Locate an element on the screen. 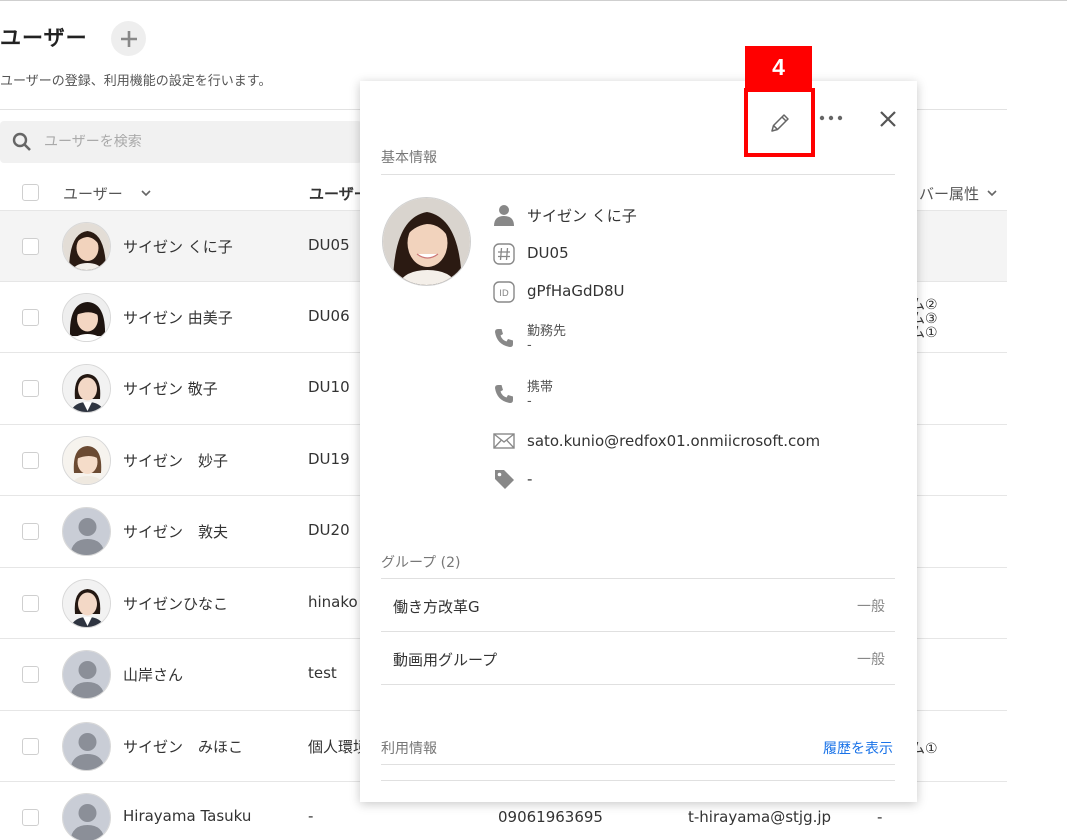  user-code: DU06 is located at coordinates (329, 316).